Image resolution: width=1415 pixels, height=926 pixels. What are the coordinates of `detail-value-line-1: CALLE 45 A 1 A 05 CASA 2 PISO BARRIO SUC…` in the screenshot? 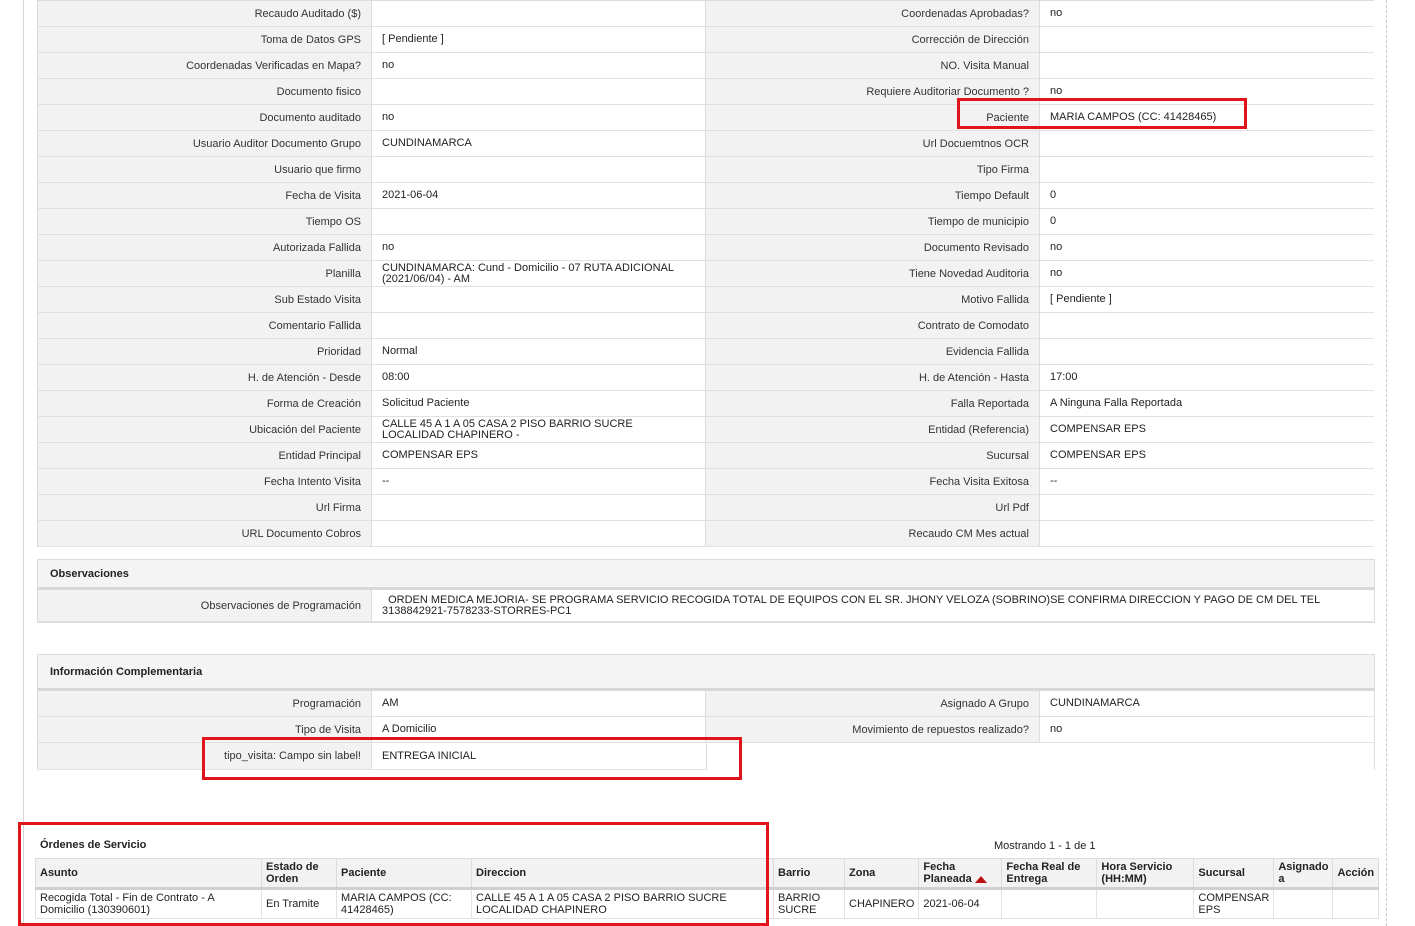 It's located at (507, 423).